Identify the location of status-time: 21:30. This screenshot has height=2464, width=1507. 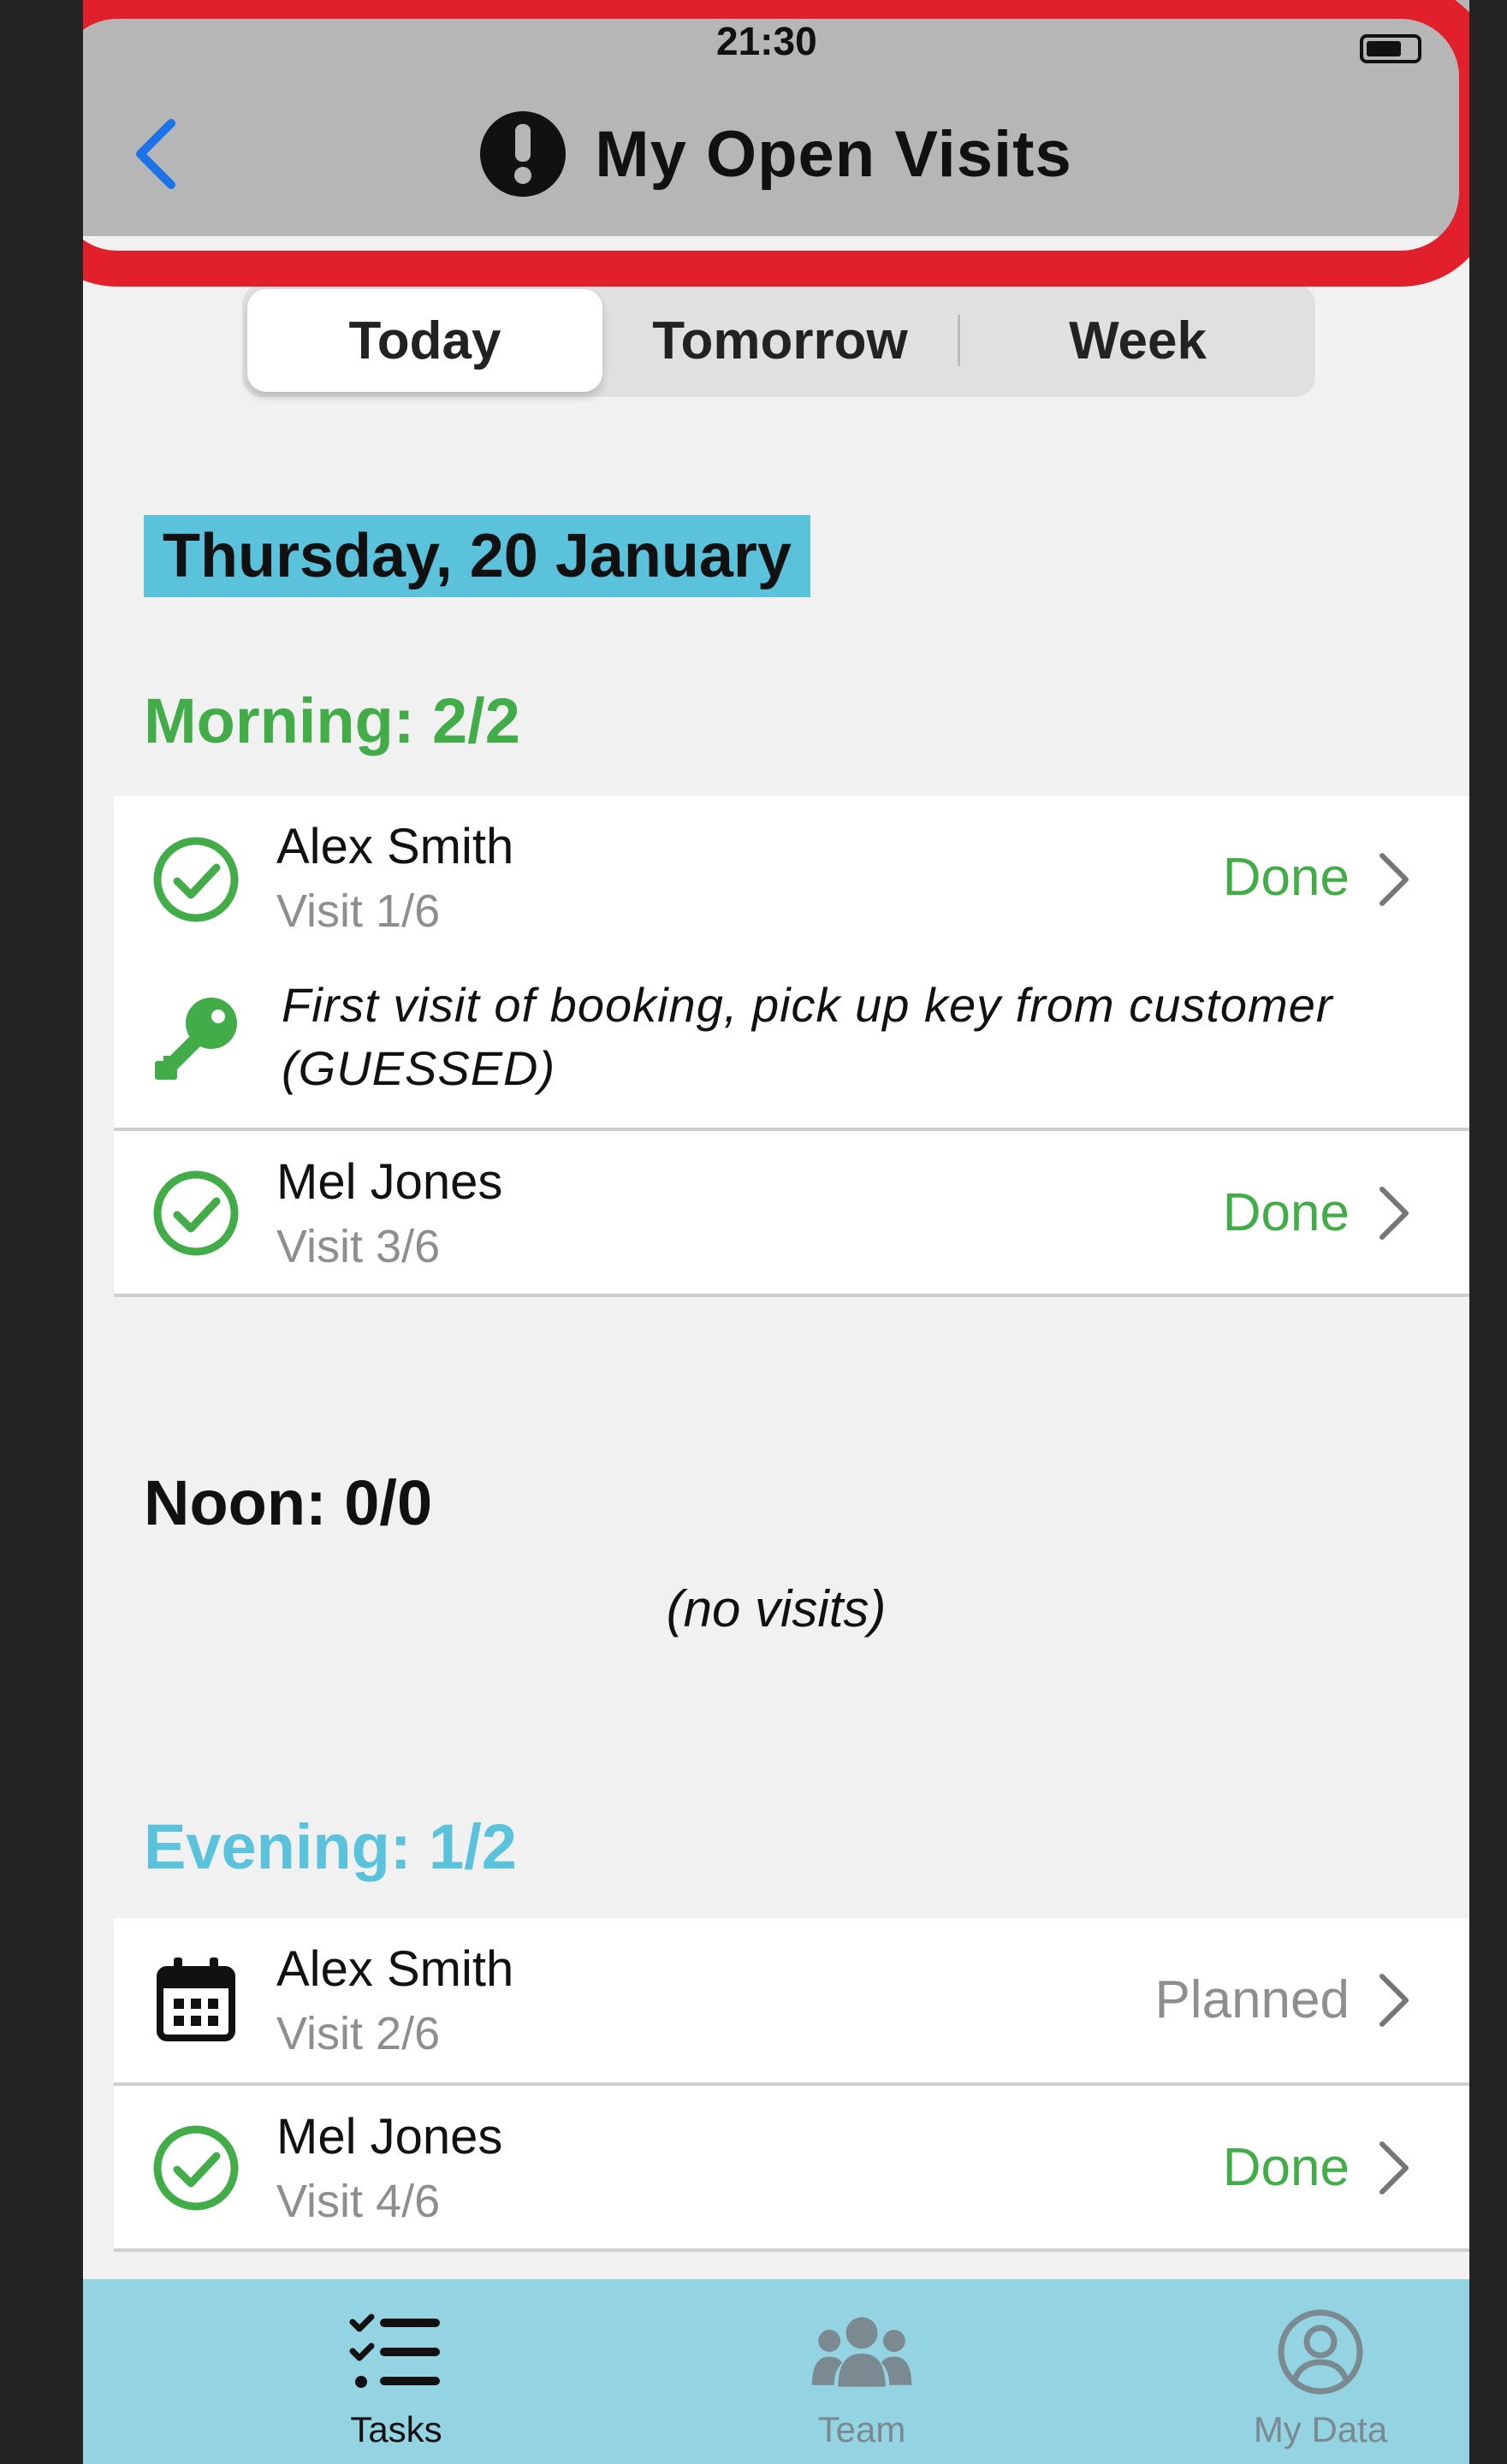
(766, 41).